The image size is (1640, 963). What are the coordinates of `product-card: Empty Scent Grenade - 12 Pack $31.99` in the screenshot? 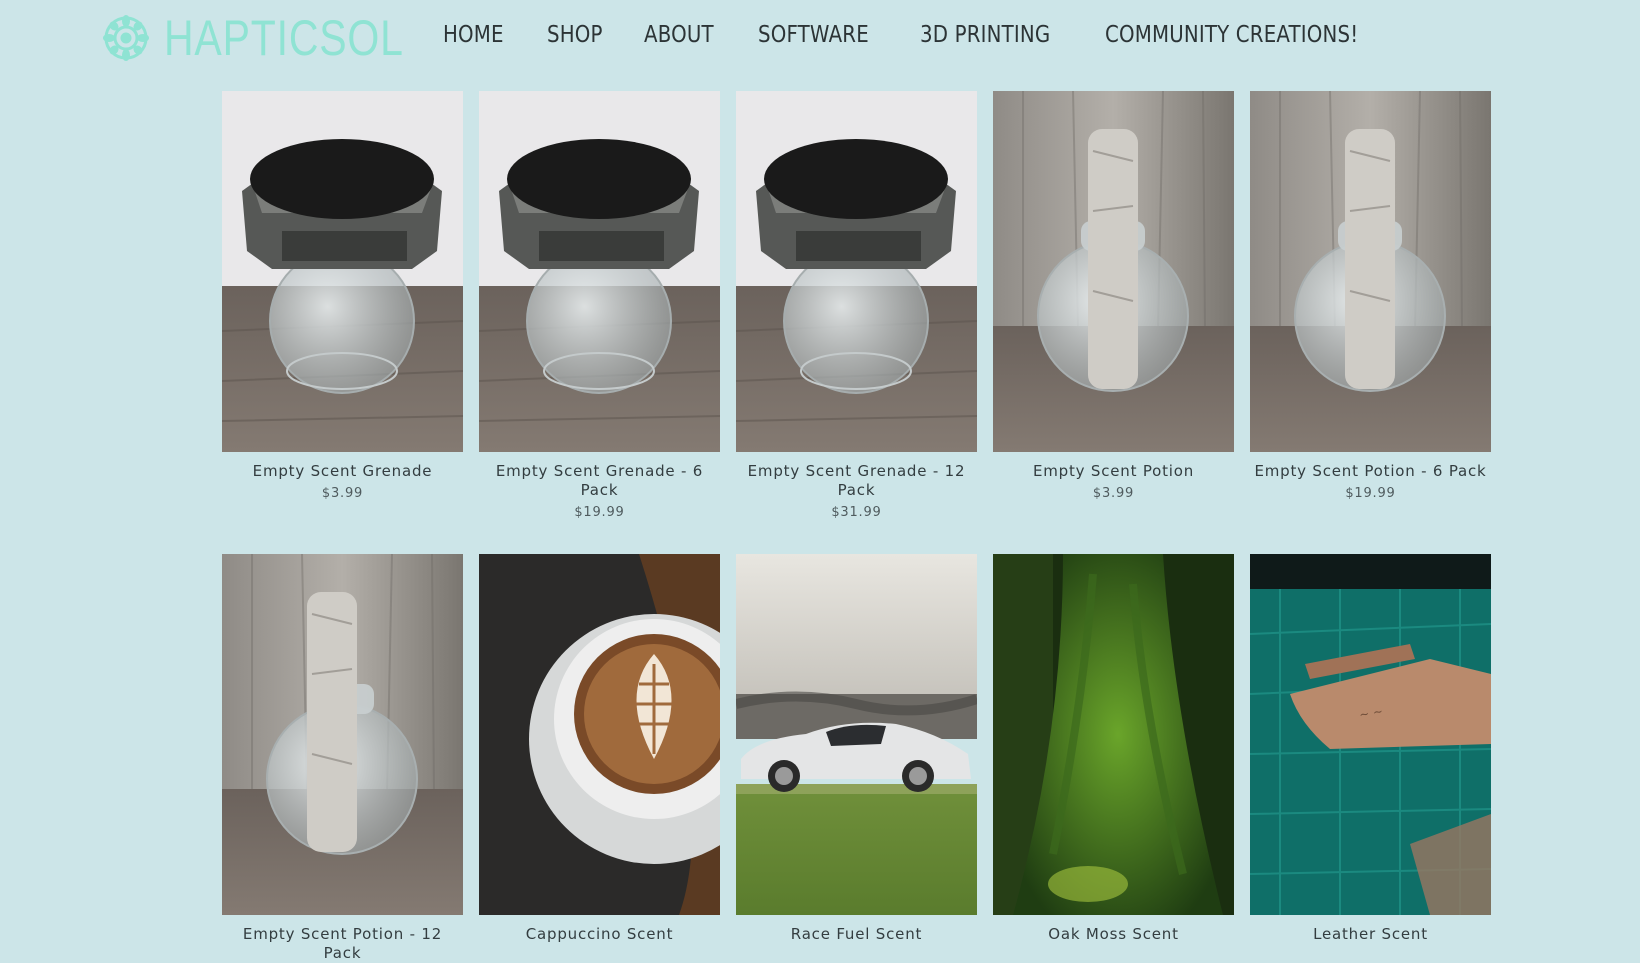 It's located at (856, 305).